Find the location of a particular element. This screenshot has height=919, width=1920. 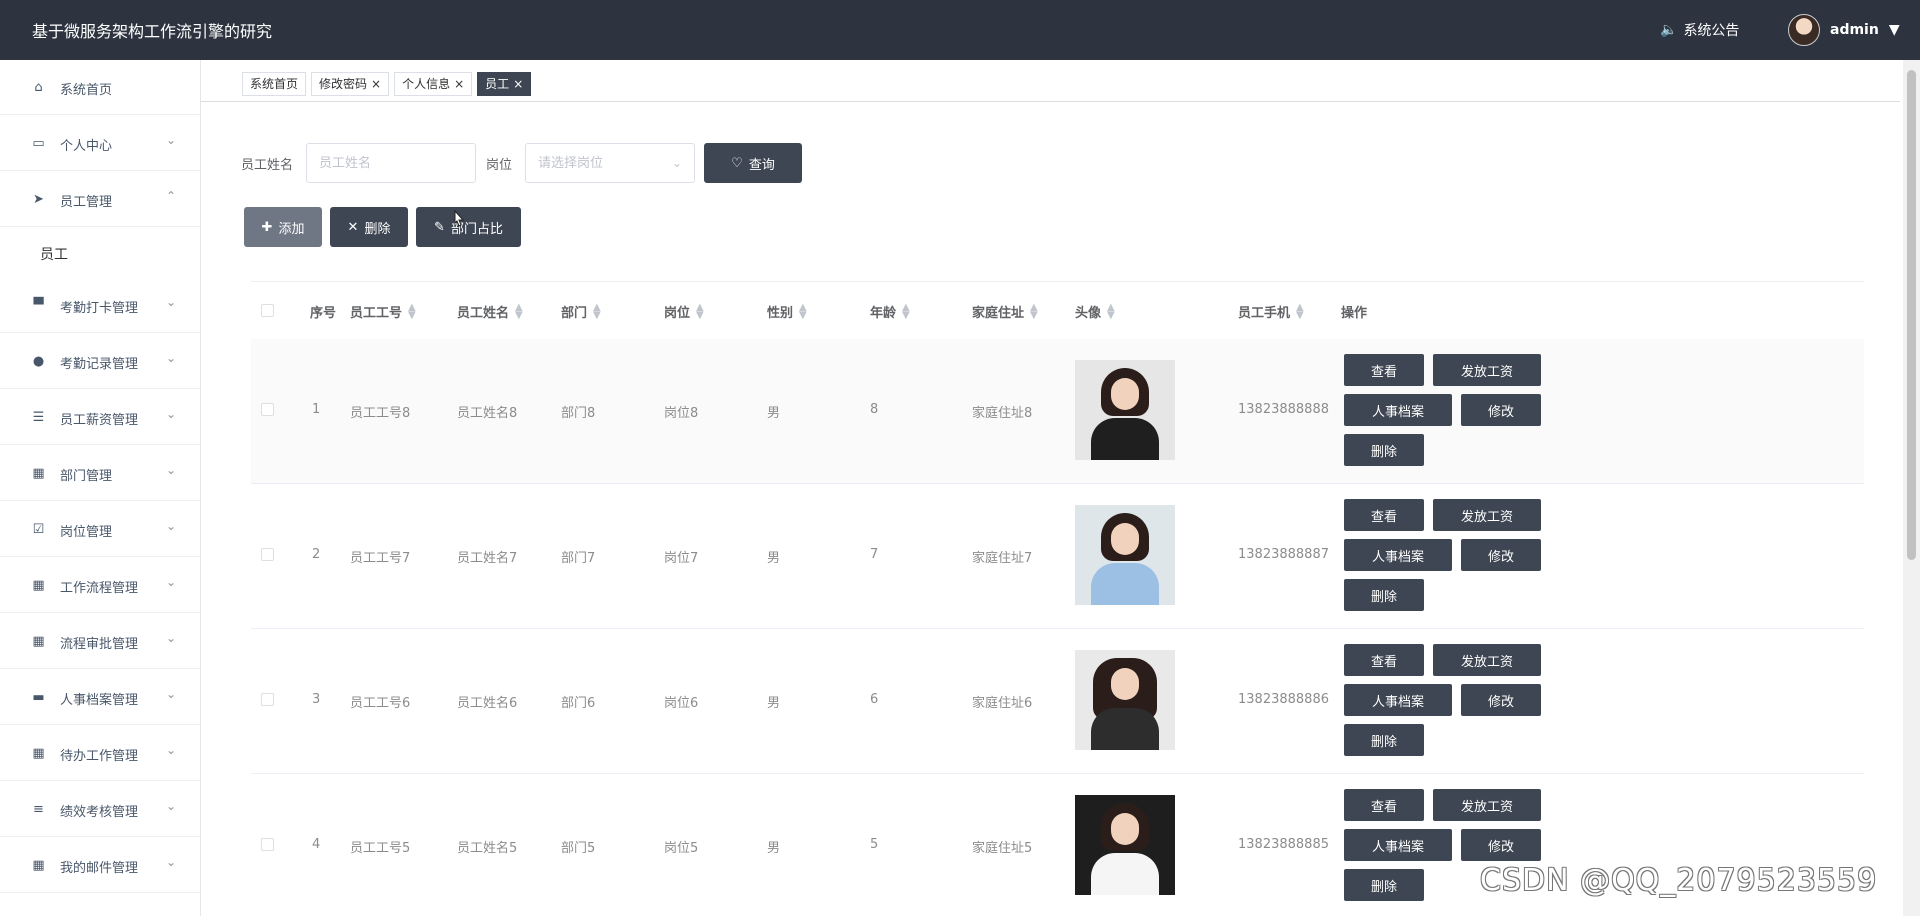

add-button: ✚ 添加 is located at coordinates (283, 227).